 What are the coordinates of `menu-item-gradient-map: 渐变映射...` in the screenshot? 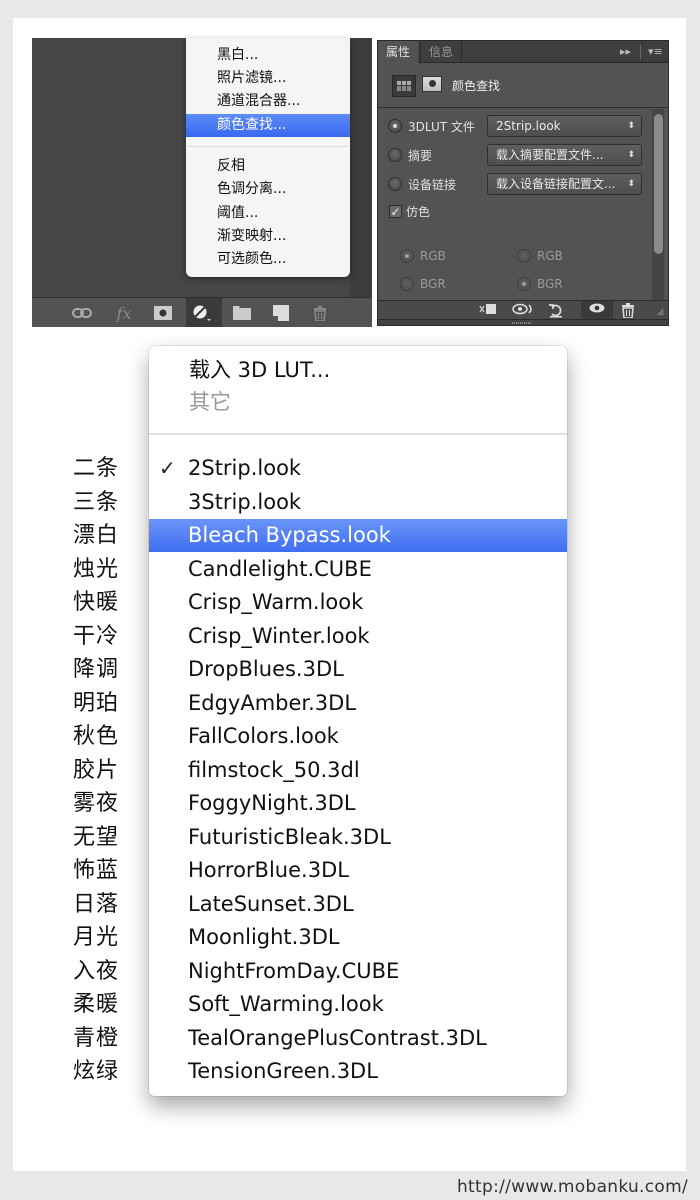 It's located at (268, 236).